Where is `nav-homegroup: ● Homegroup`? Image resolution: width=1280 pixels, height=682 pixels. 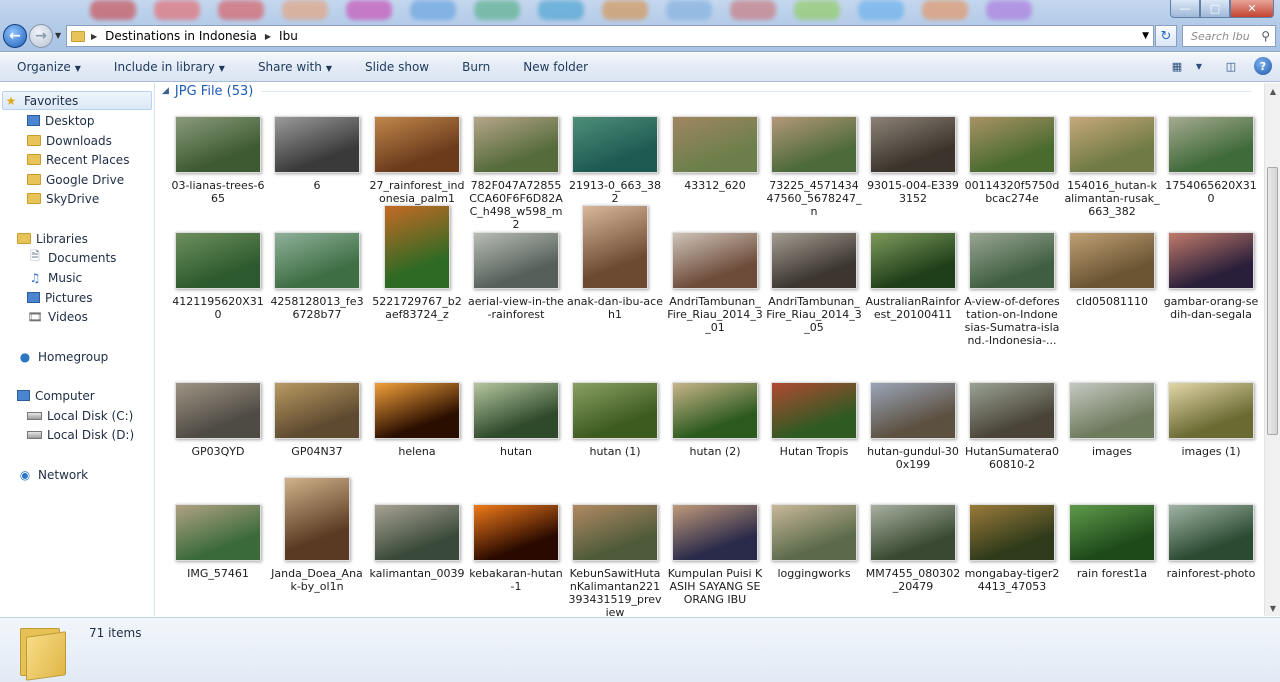
nav-homegroup: ● Homegroup is located at coordinates (63, 356).